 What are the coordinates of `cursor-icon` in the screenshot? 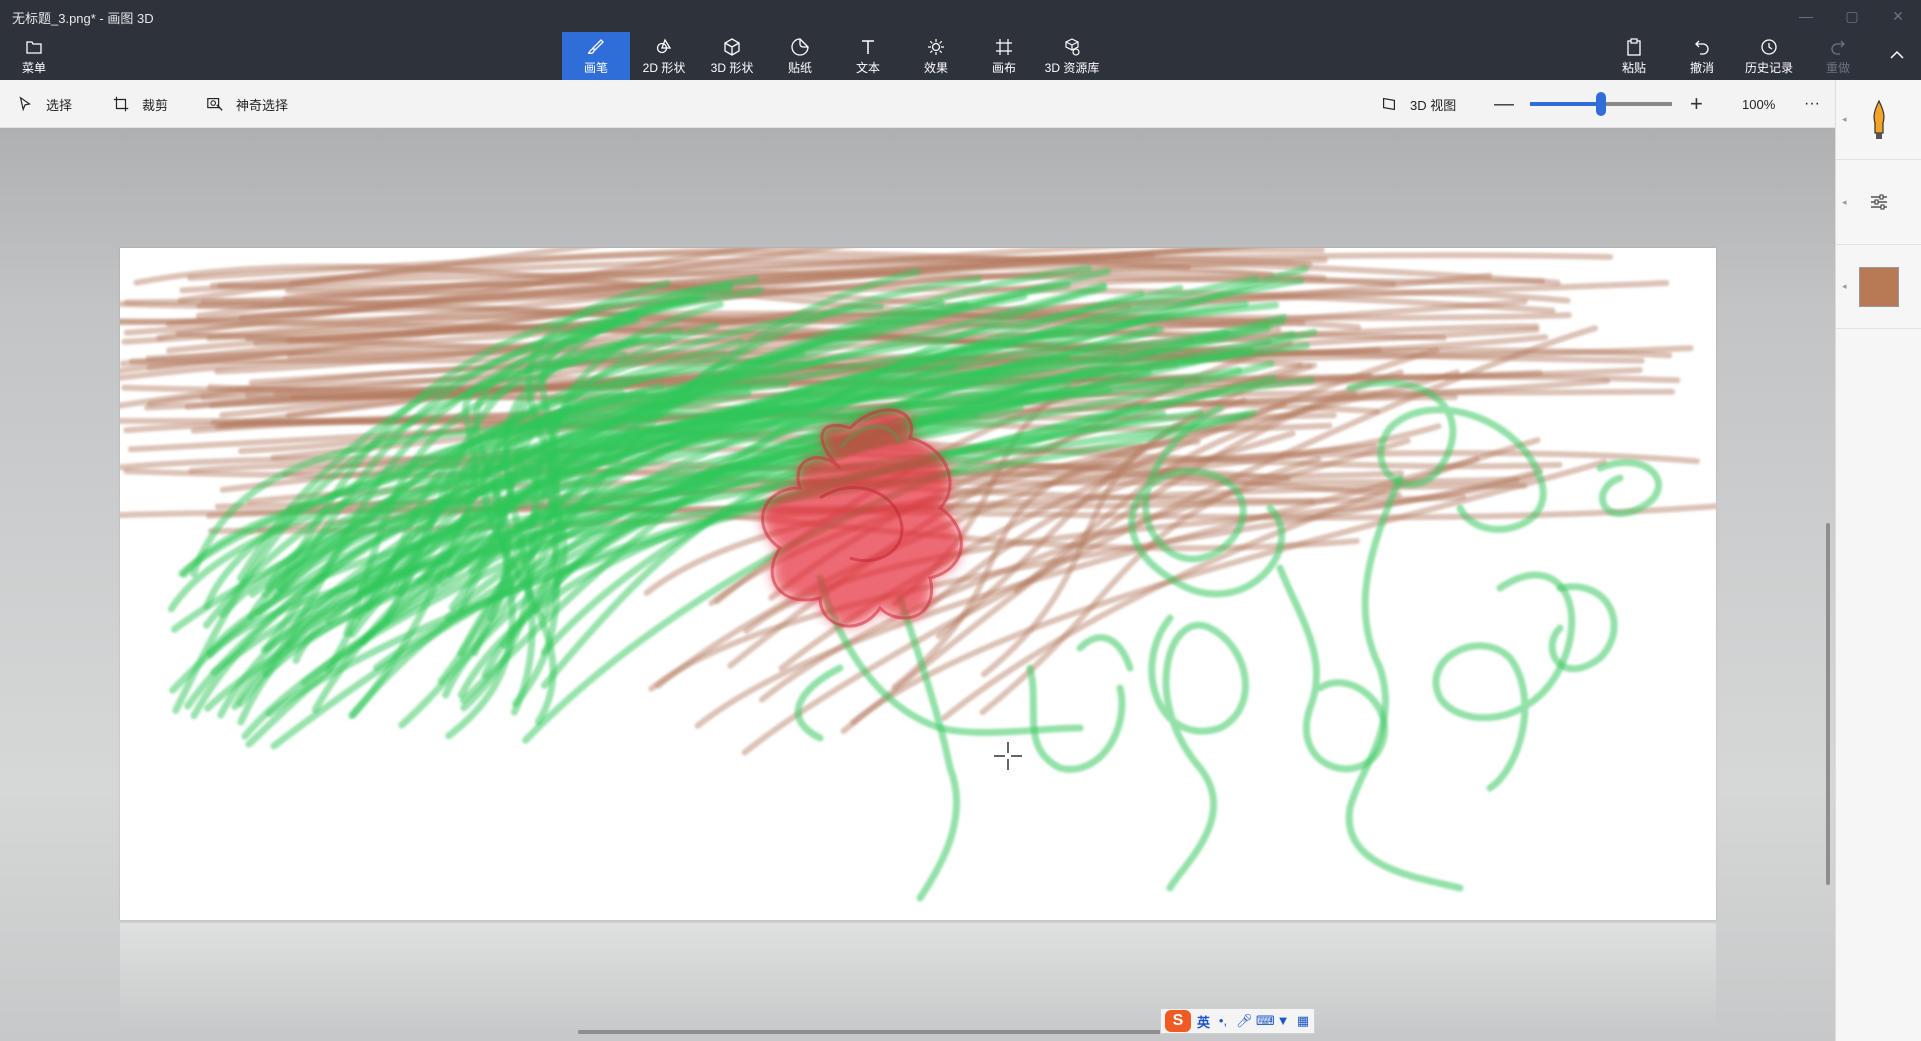 It's located at (25, 104).